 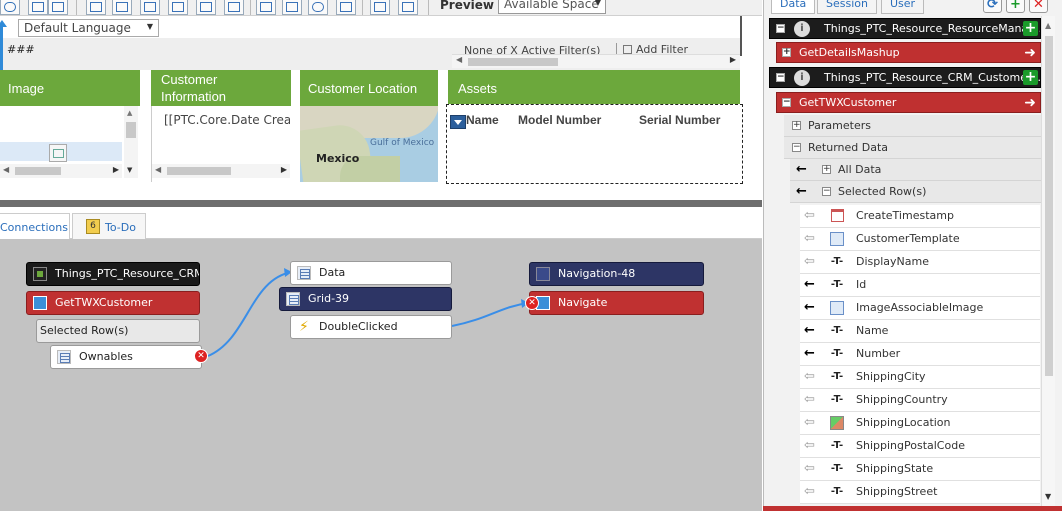 I want to click on align-middle-icon, so click(x=206, y=7).